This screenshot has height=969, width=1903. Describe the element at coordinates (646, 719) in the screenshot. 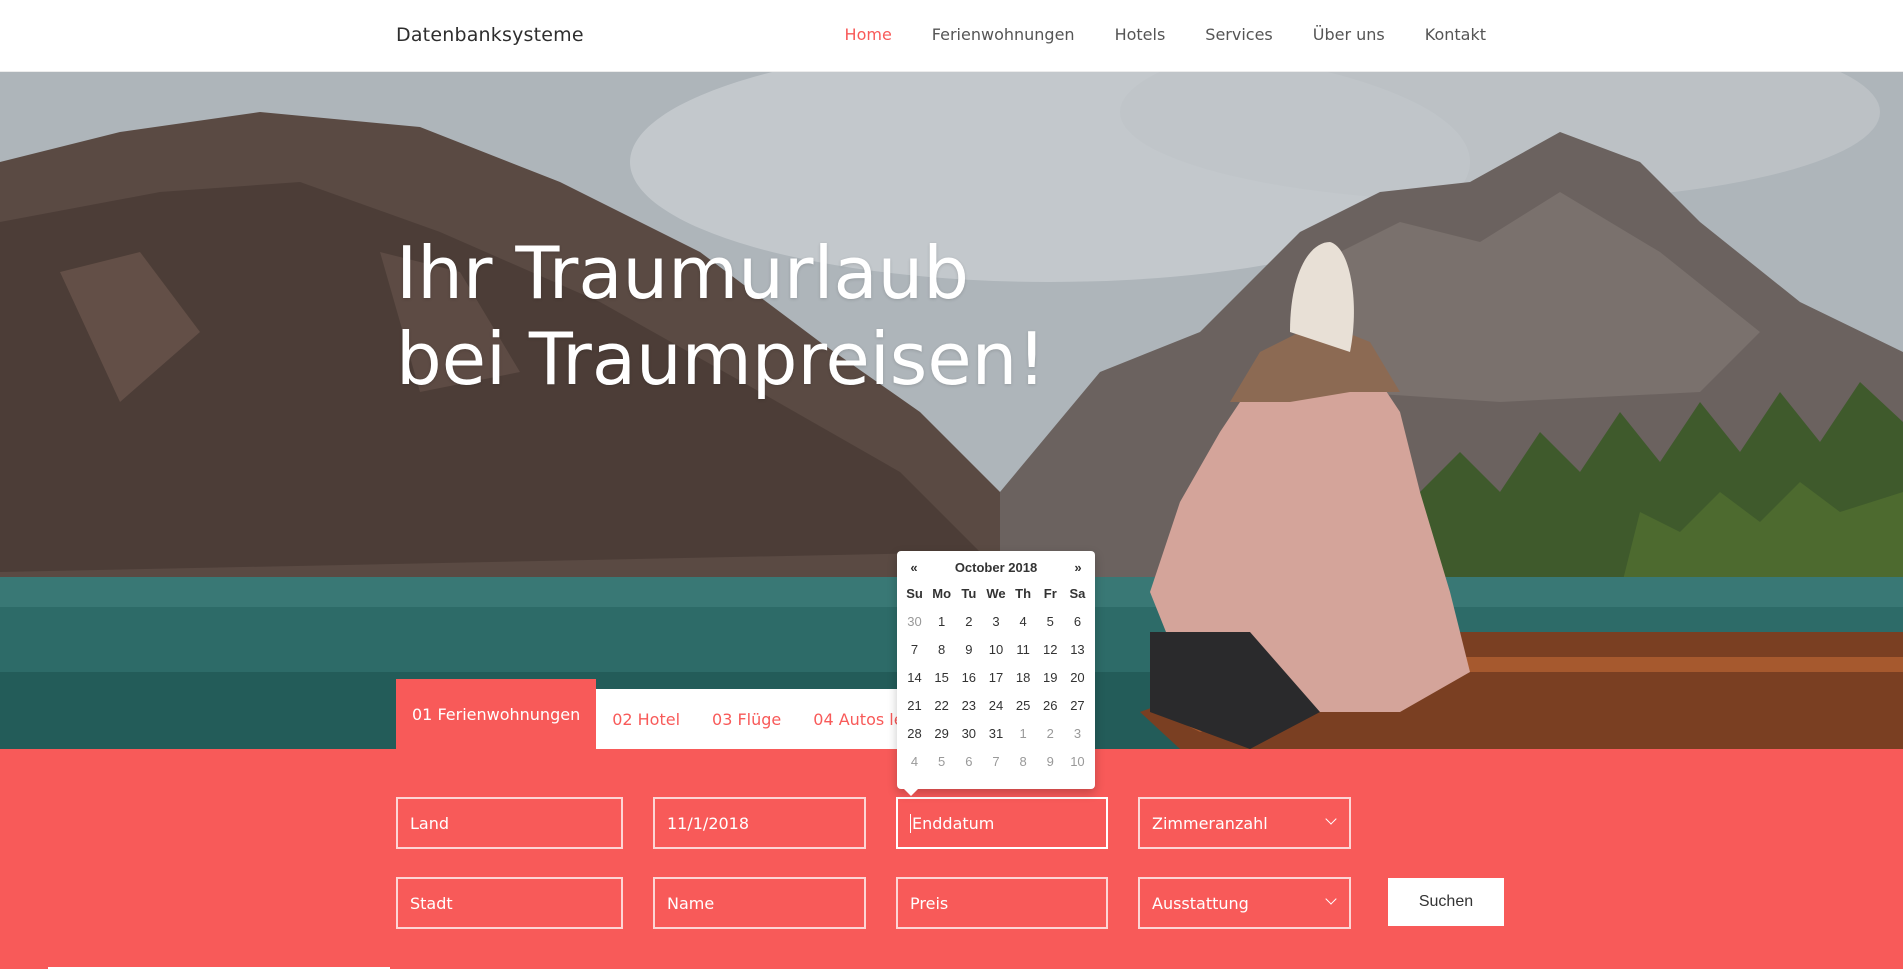

I see `tab-hotel: 02 Hotel` at that location.